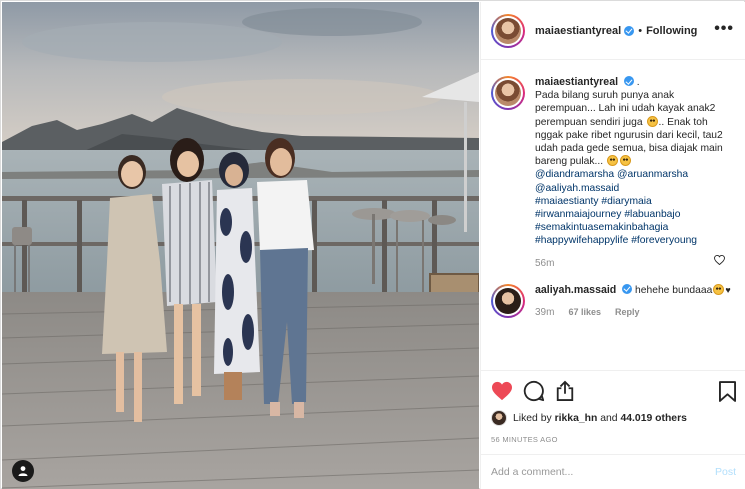 This screenshot has width=745, height=489. Describe the element at coordinates (576, 418) in the screenshot. I see `liker-username: rikka_hn` at that location.